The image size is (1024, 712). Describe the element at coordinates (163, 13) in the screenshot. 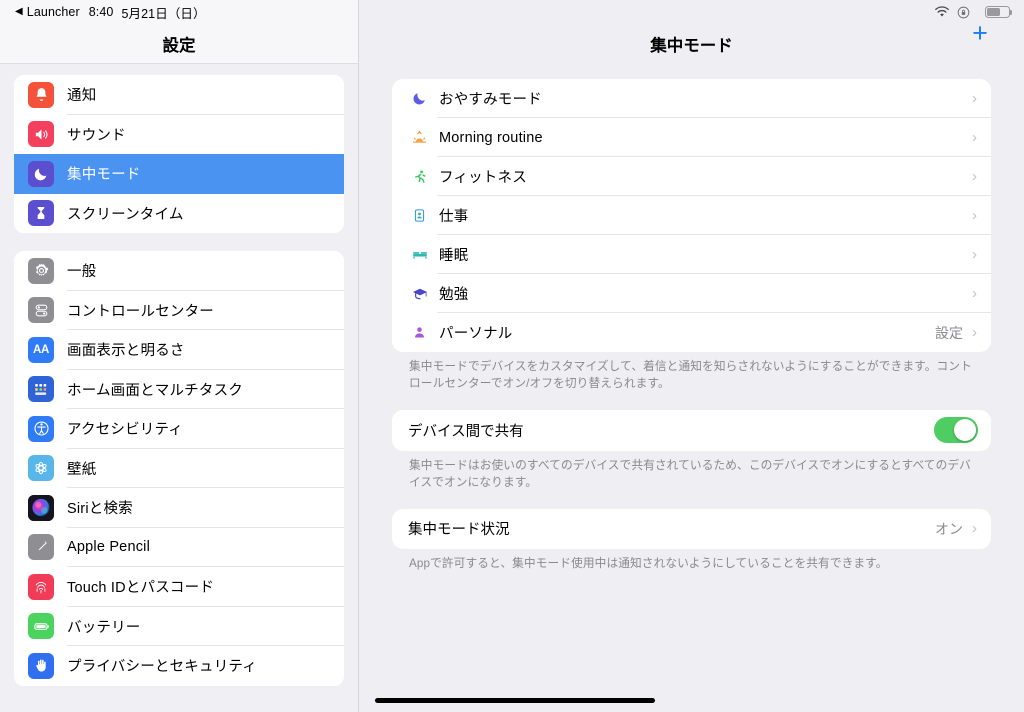

I see `status-date: 5月21日（日）` at that location.